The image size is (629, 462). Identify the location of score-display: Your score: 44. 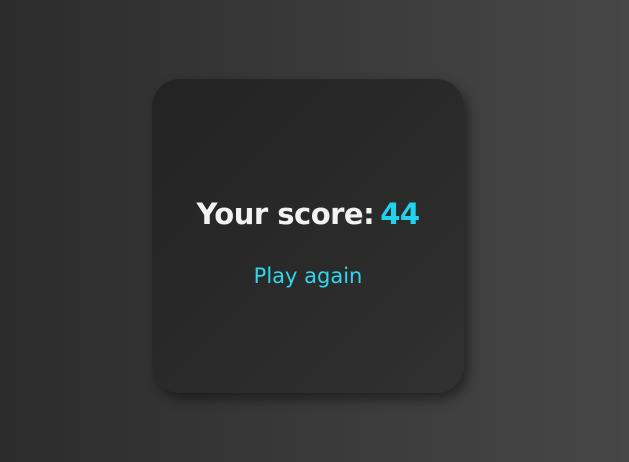
(308, 214).